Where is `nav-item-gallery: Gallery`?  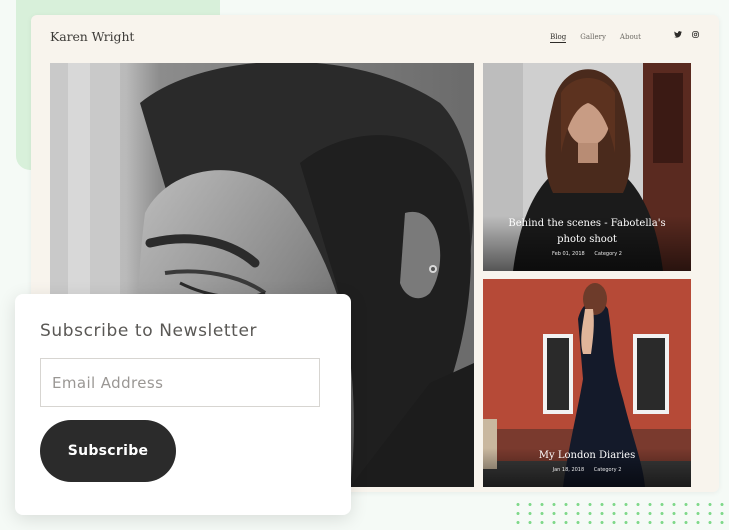 nav-item-gallery: Gallery is located at coordinates (593, 38).